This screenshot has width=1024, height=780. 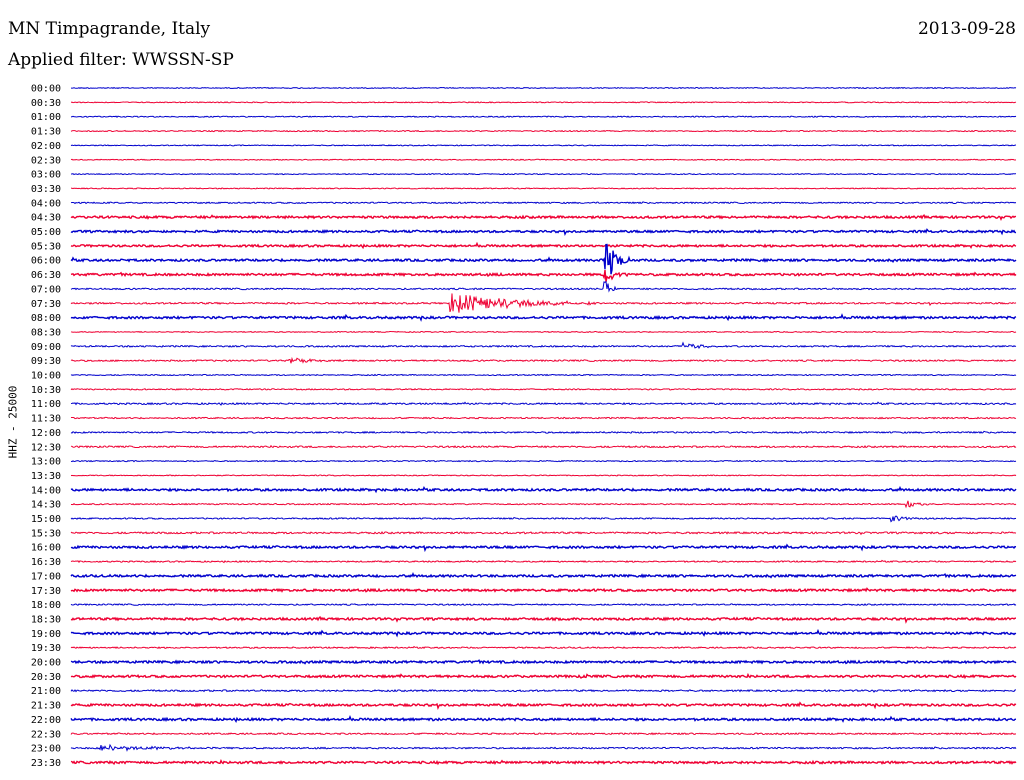 I want to click on row-time-label: 11:30, so click(x=46, y=419).